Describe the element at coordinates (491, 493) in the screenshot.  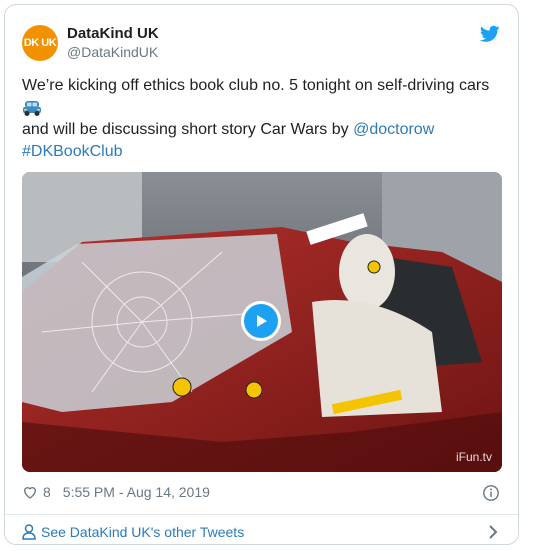
I see `info-icon` at that location.